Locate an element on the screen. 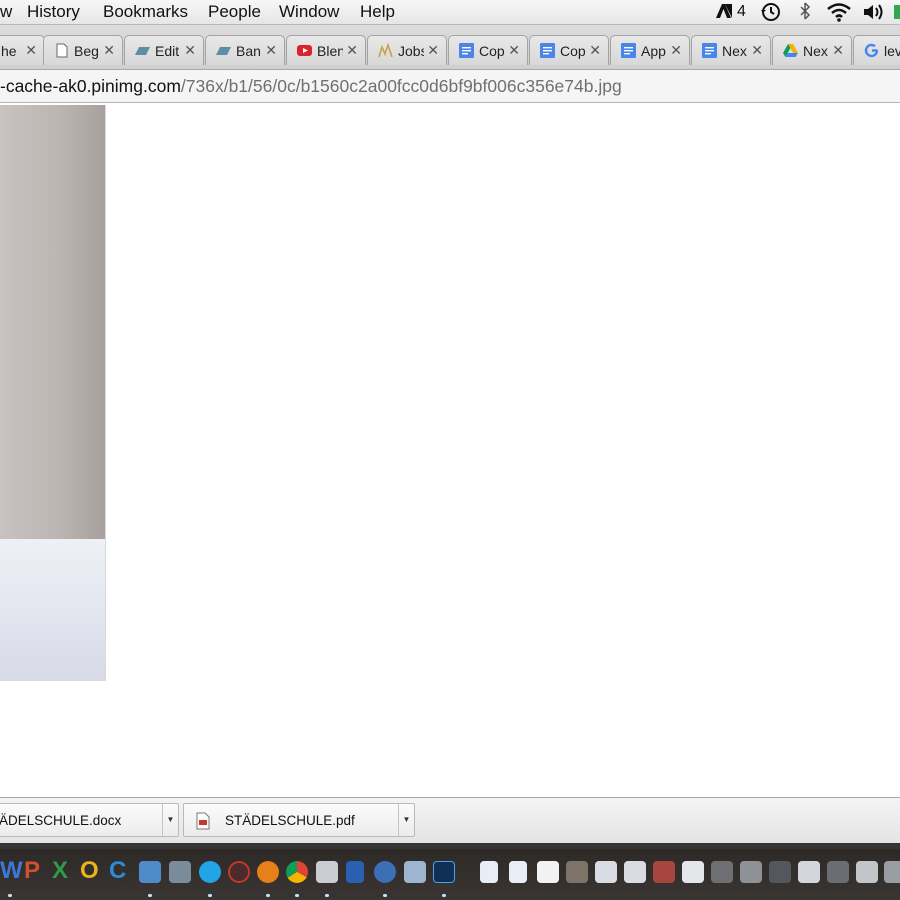 This screenshot has height=900, width=900. download-item-pdf: STÄDELSCHULE.pdf ▼ is located at coordinates (299, 820).